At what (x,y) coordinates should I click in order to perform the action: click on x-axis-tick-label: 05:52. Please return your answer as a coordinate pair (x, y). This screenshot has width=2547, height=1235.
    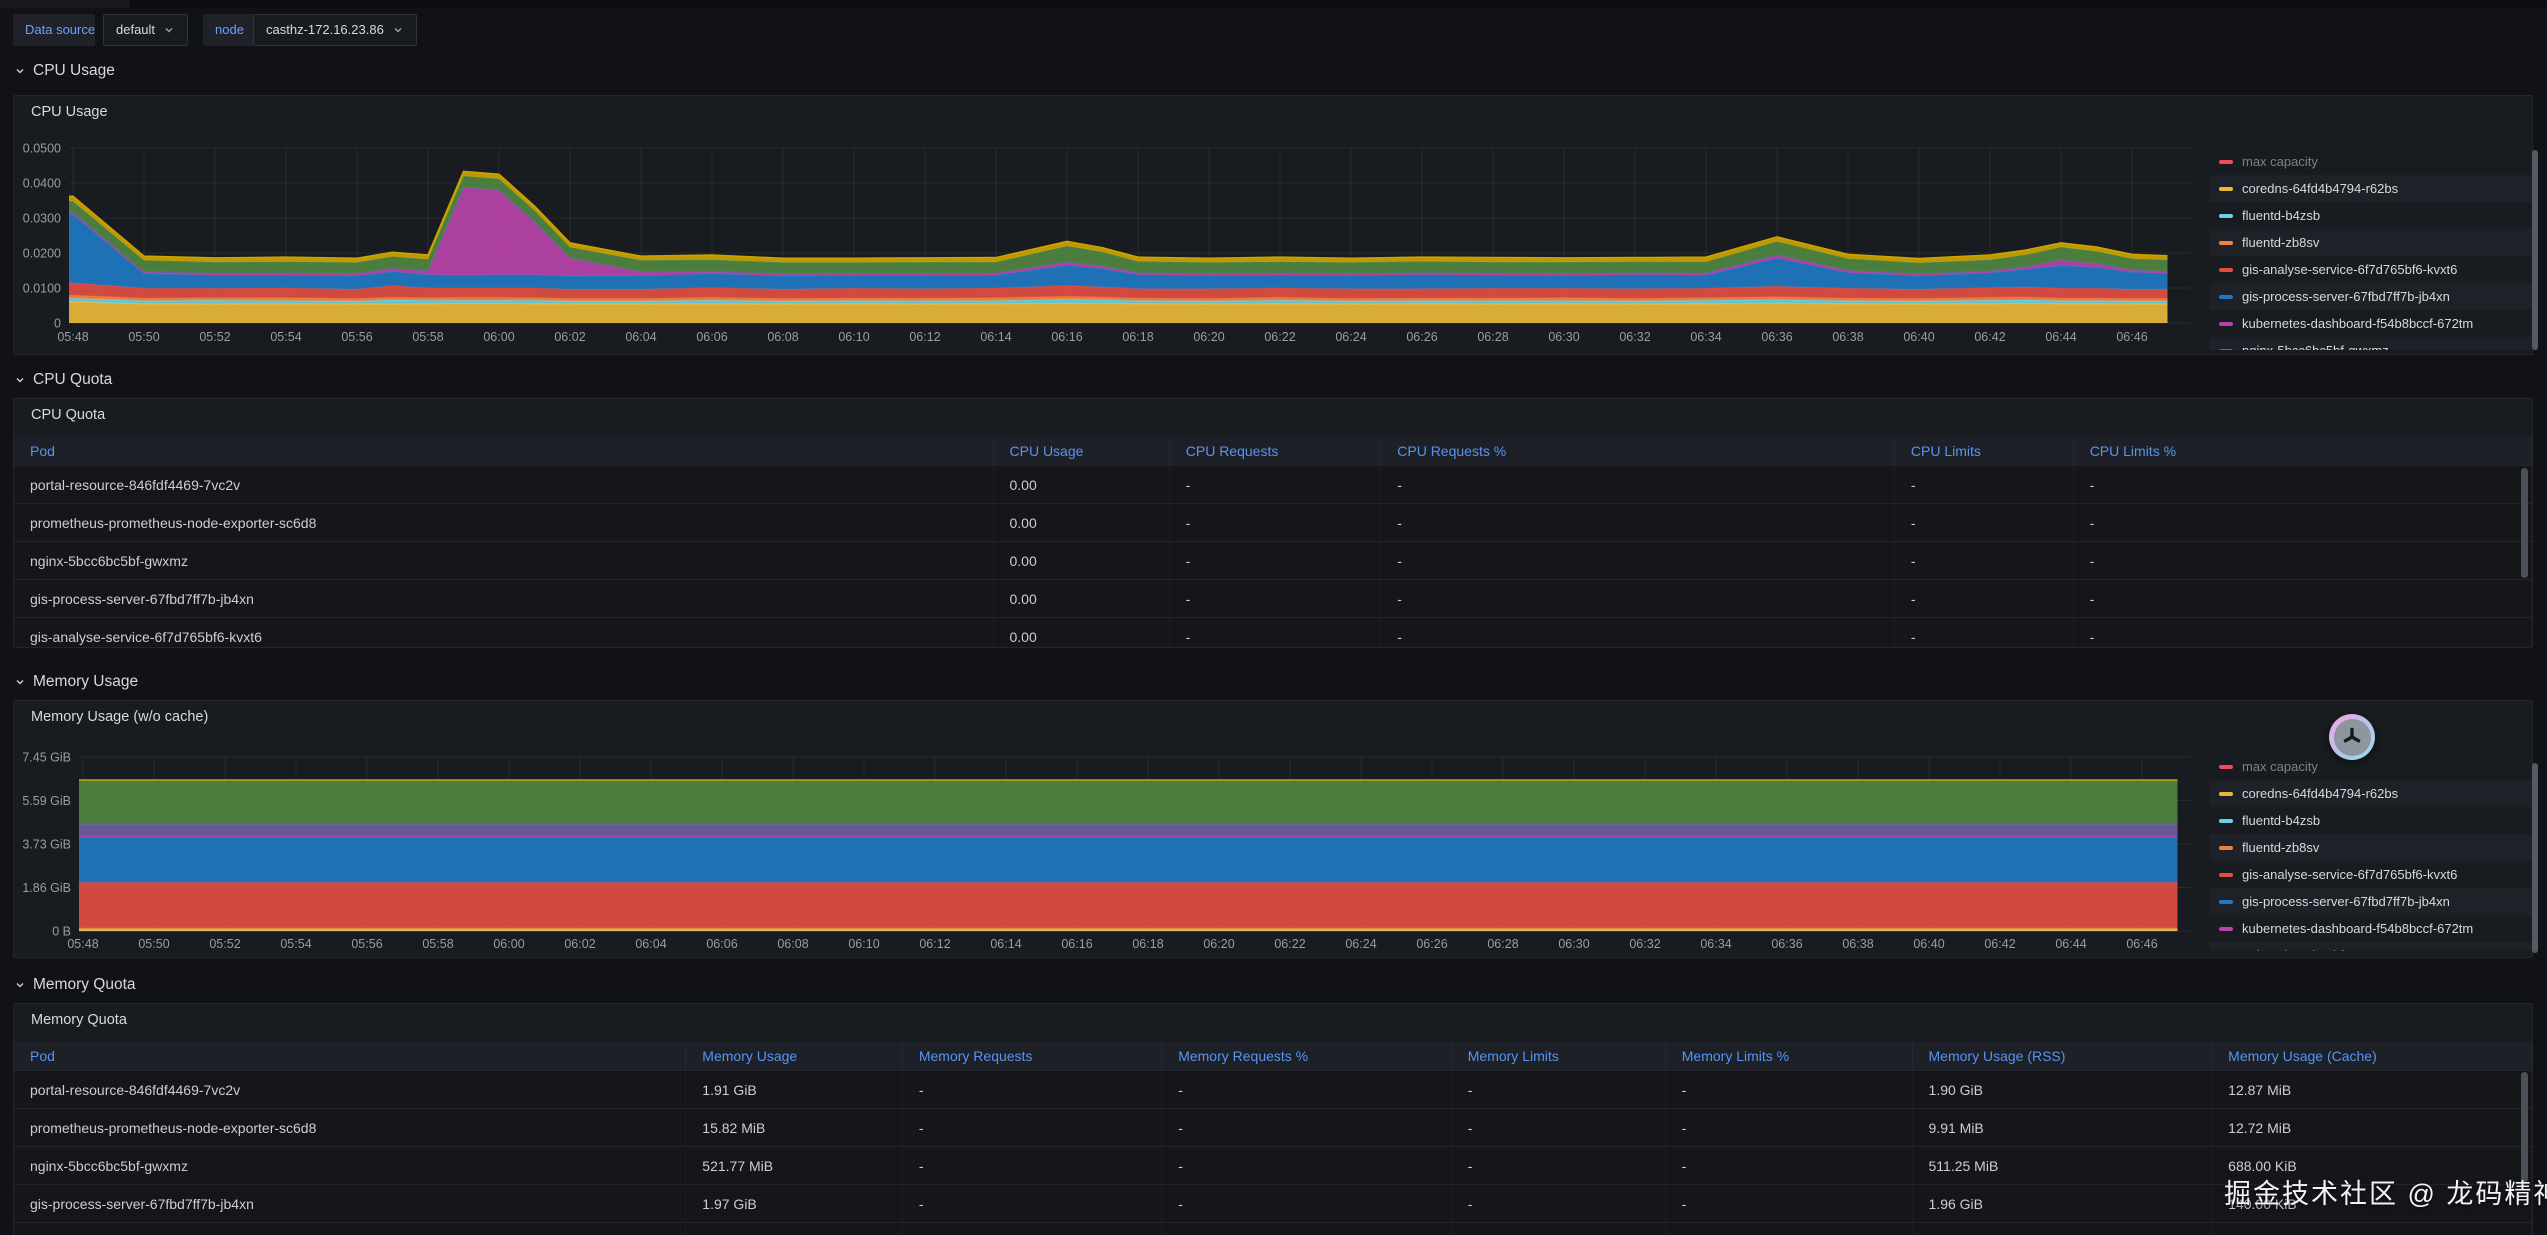
    Looking at the image, I should click on (214, 337).